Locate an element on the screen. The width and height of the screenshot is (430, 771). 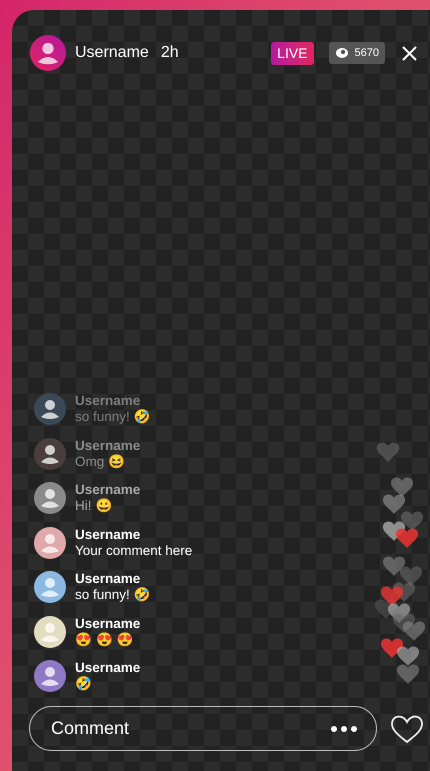
eye-icon is located at coordinates (341, 53).